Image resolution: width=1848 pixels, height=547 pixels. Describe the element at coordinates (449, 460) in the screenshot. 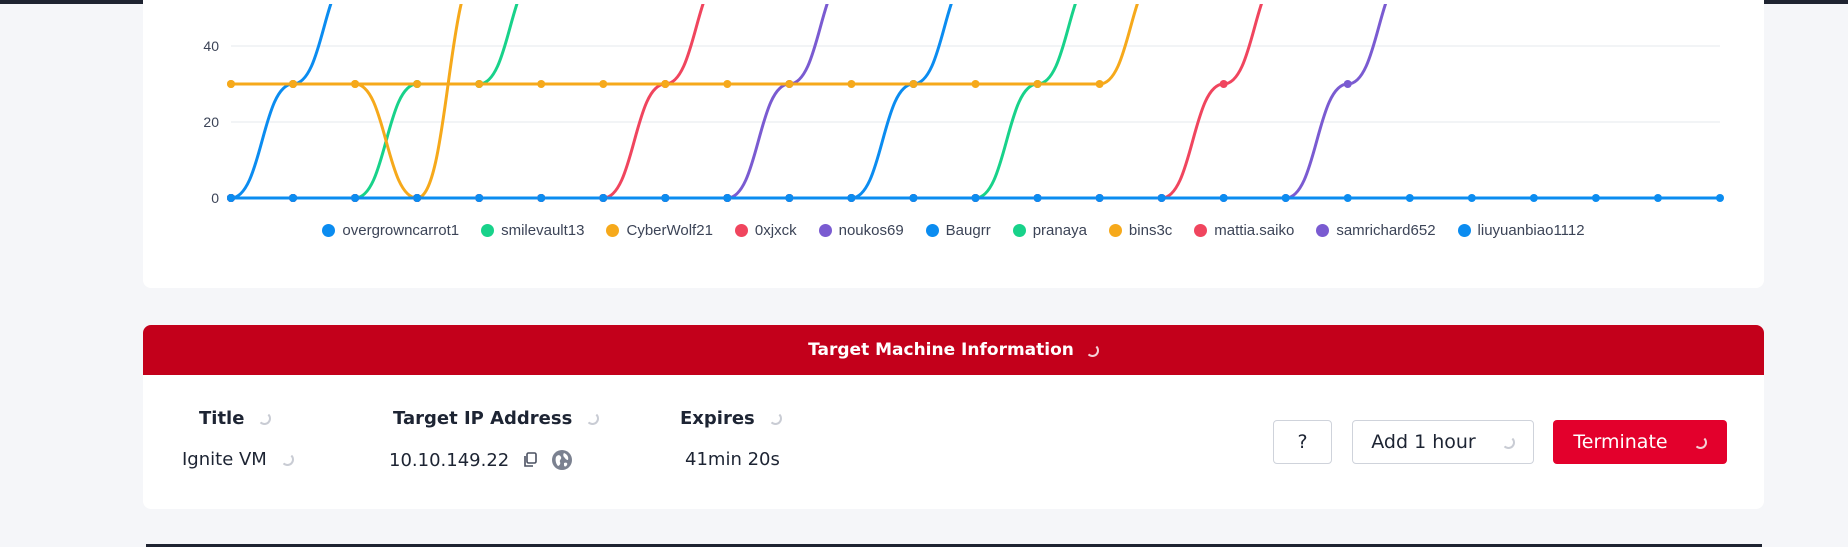

I see `ip-value: 10.10.149.22` at that location.